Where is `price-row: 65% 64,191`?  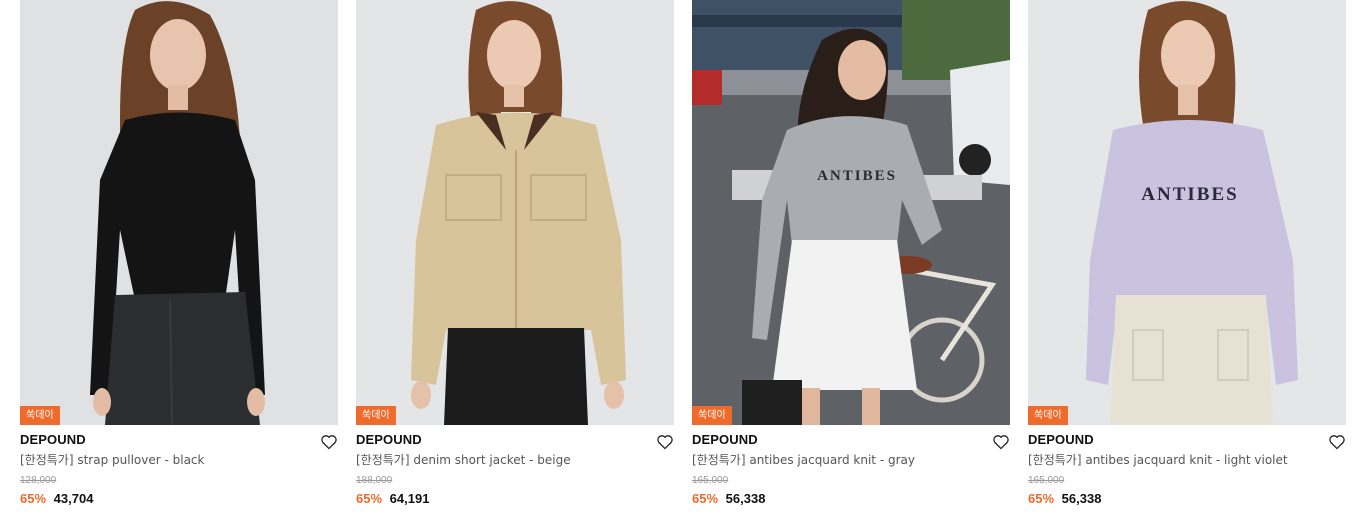
price-row: 65% 64,191 is located at coordinates (515, 499).